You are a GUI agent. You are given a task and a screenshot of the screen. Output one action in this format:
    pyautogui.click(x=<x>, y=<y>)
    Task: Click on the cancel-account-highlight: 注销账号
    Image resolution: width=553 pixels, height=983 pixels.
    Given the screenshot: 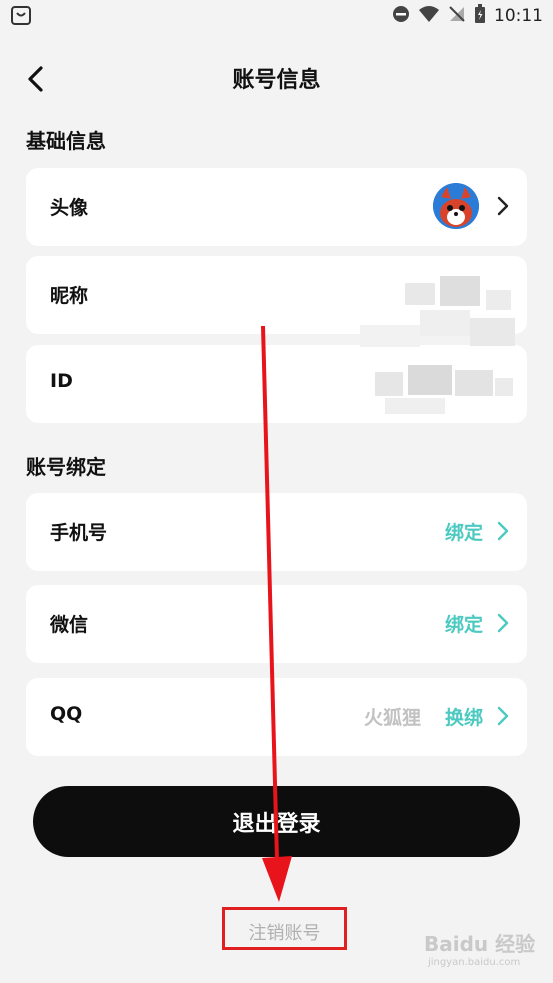 What is the action you would take?
    pyautogui.click(x=284, y=928)
    